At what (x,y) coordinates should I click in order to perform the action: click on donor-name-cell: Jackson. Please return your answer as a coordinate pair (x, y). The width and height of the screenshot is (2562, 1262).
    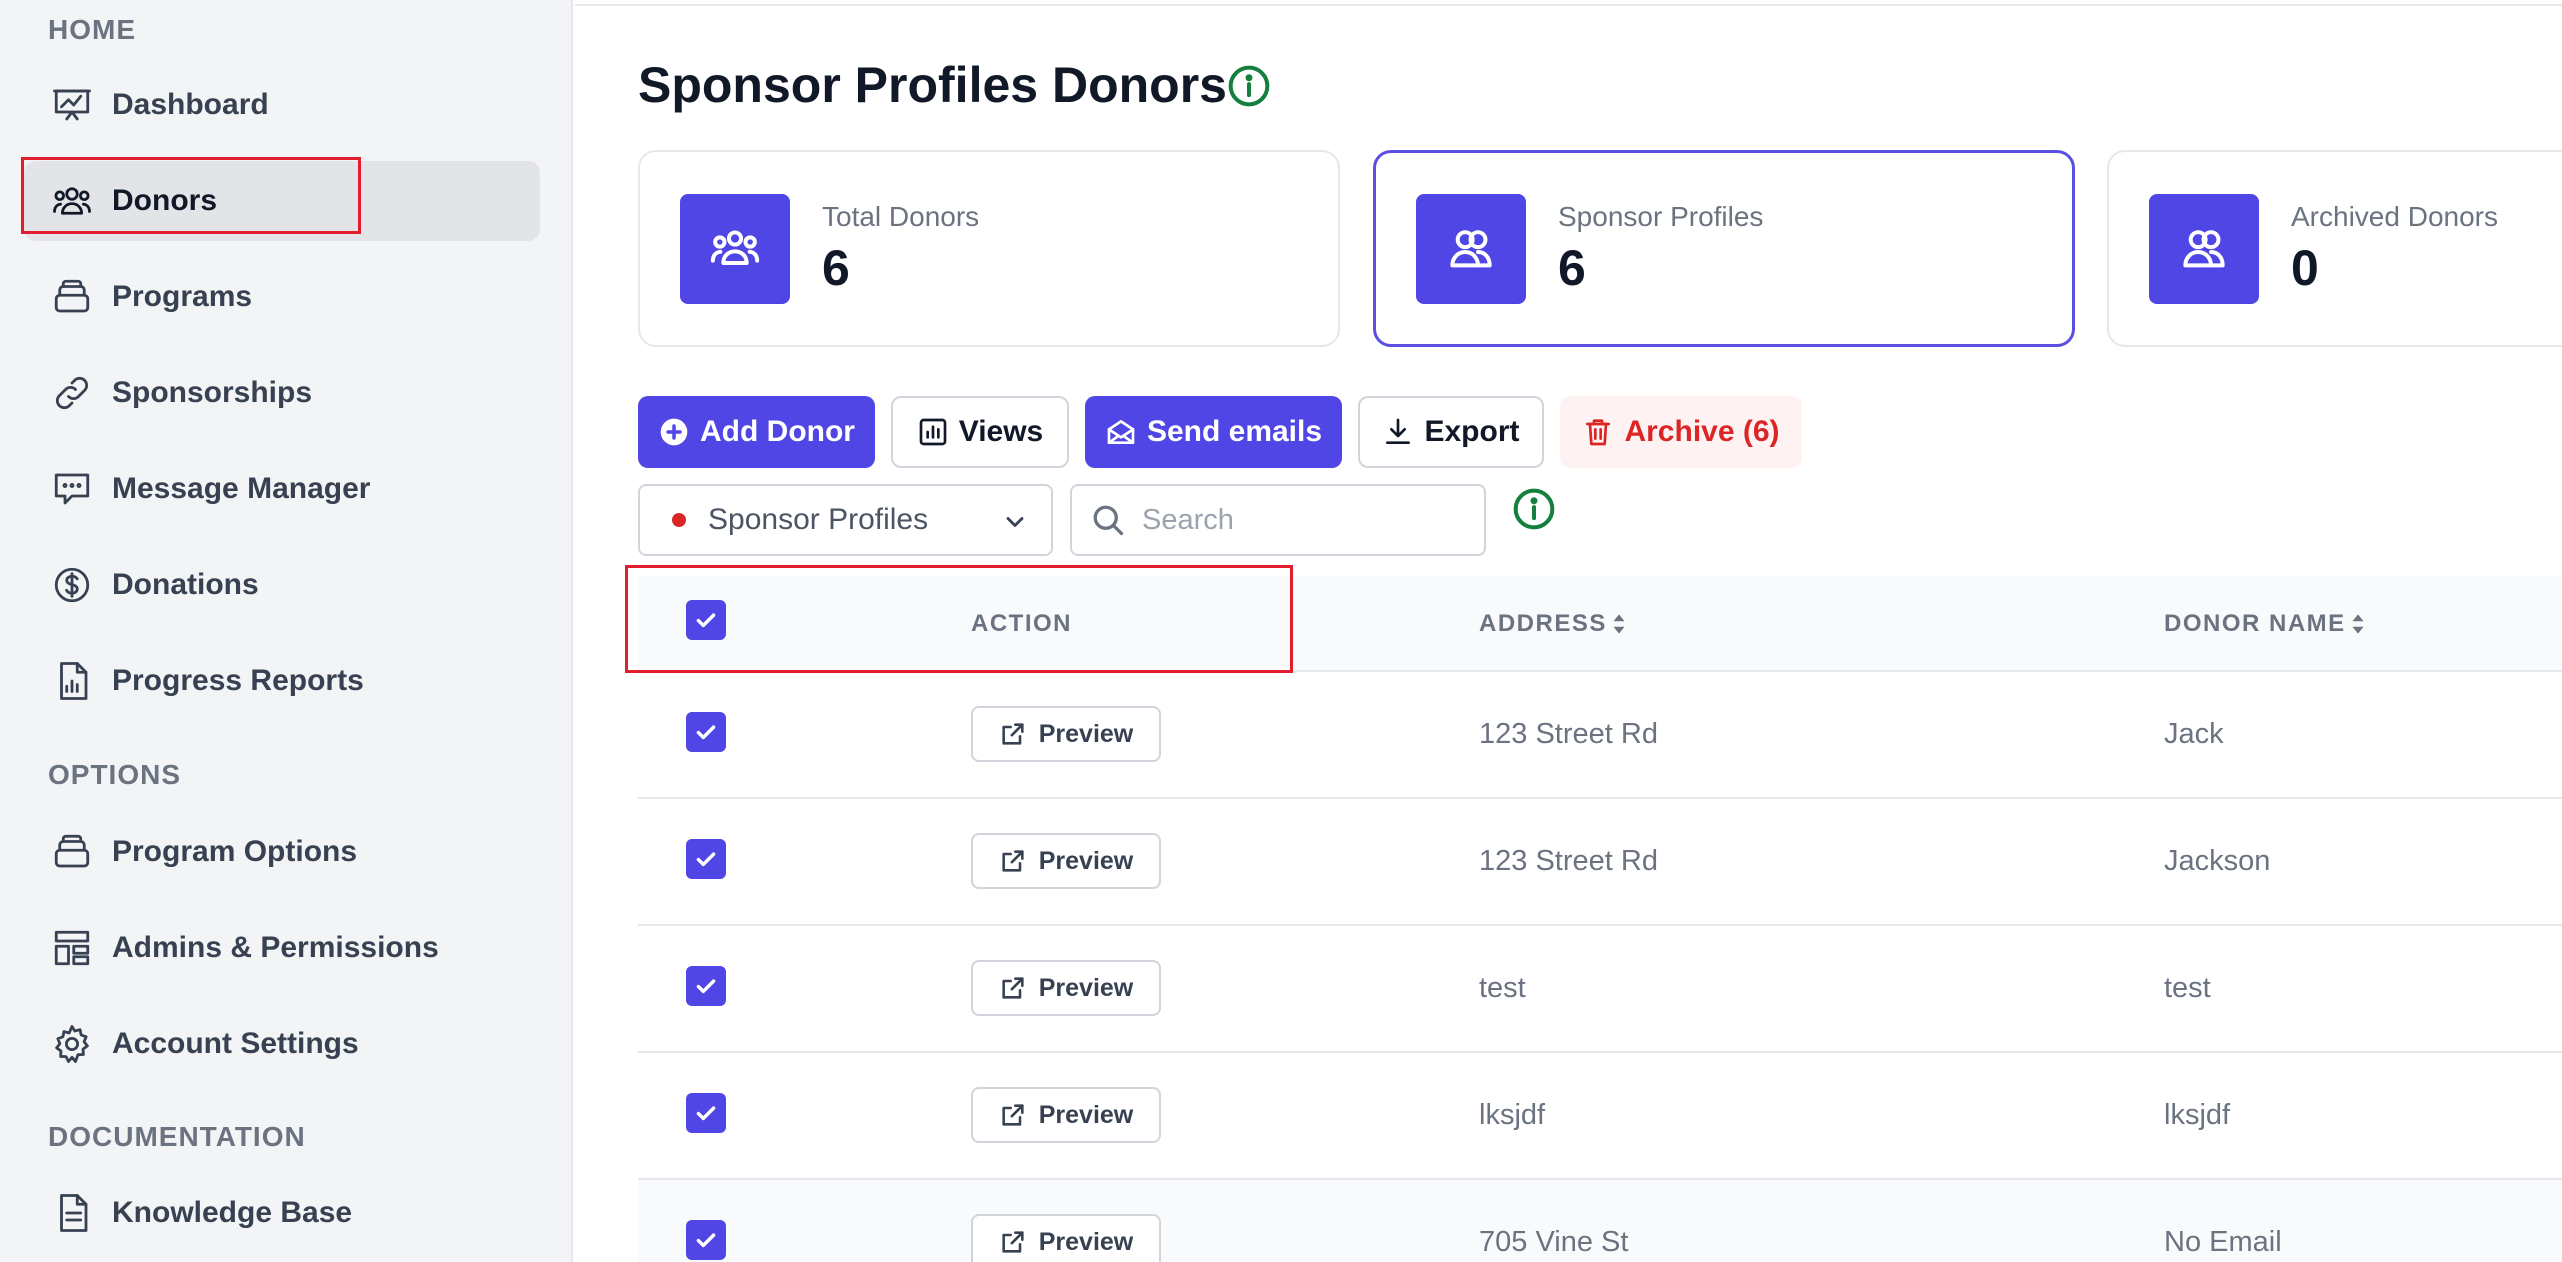
    Looking at the image, I should click on (2217, 861).